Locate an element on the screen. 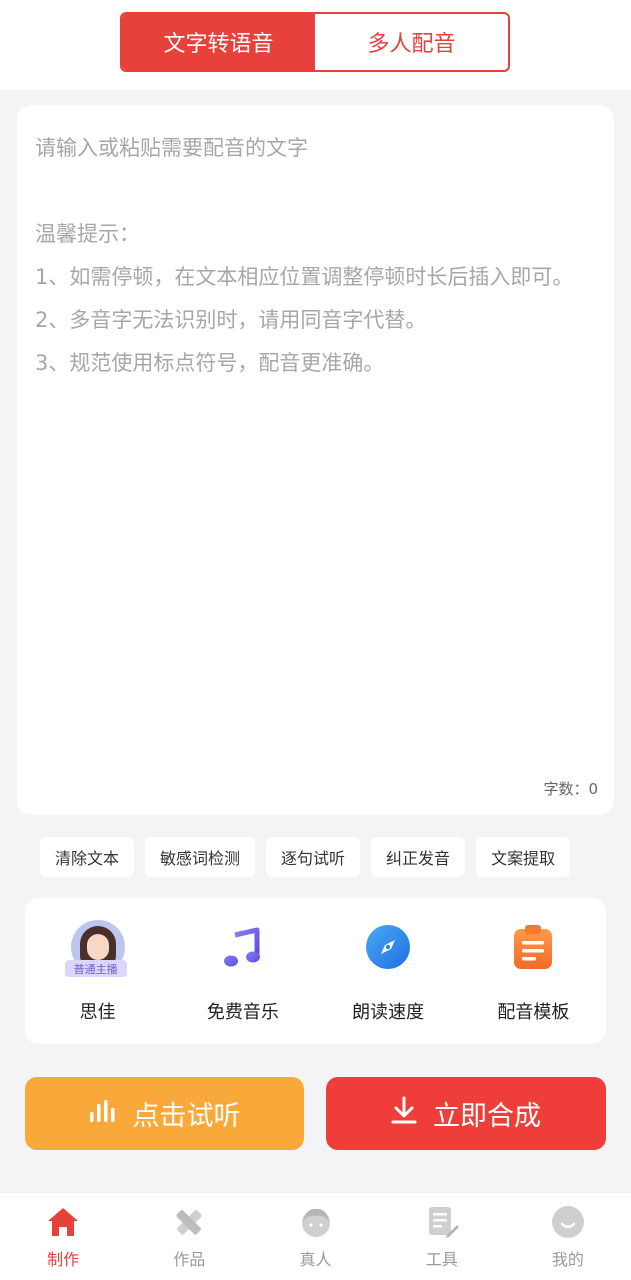  tab-multi-voice: 多人配音 is located at coordinates (411, 42).